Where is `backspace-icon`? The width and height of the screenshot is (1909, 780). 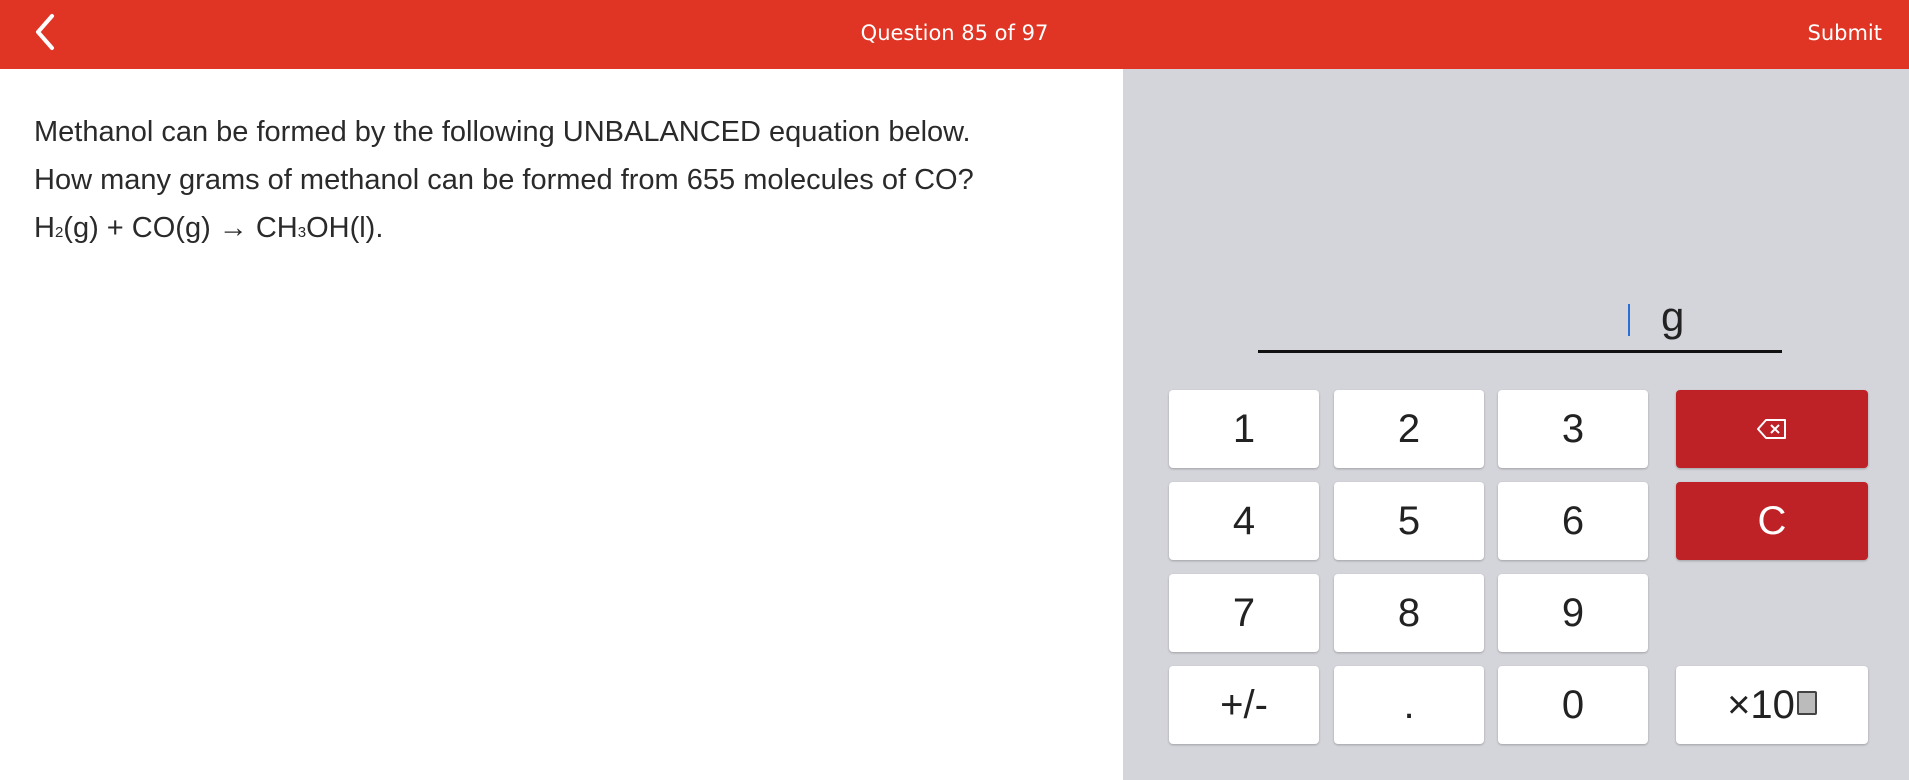
backspace-icon is located at coordinates (1771, 429).